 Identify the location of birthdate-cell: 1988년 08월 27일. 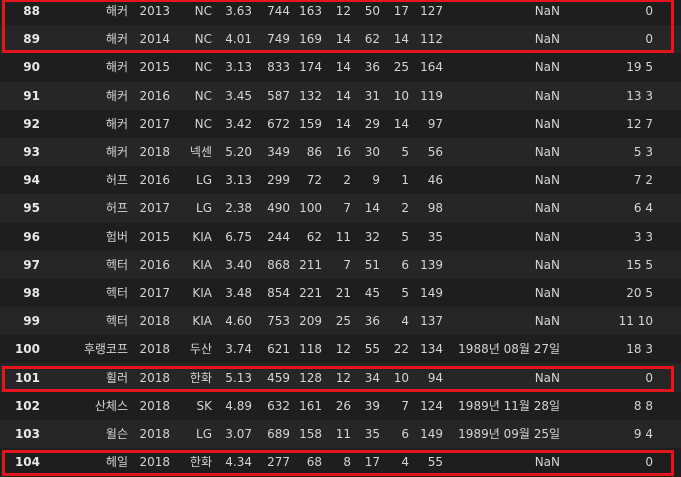
(514, 349).